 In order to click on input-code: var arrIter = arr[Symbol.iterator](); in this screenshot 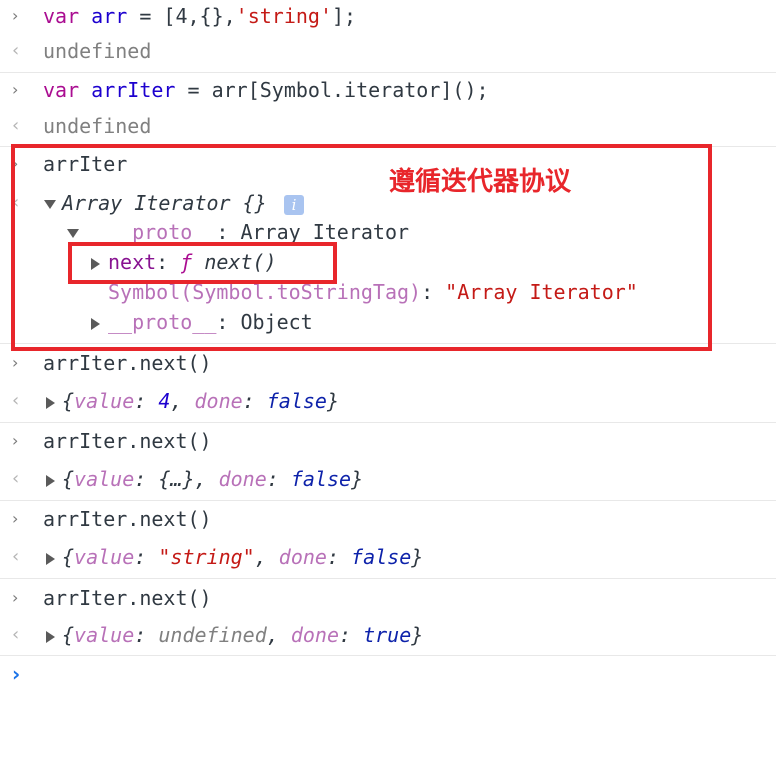, I will do `click(266, 90)`.